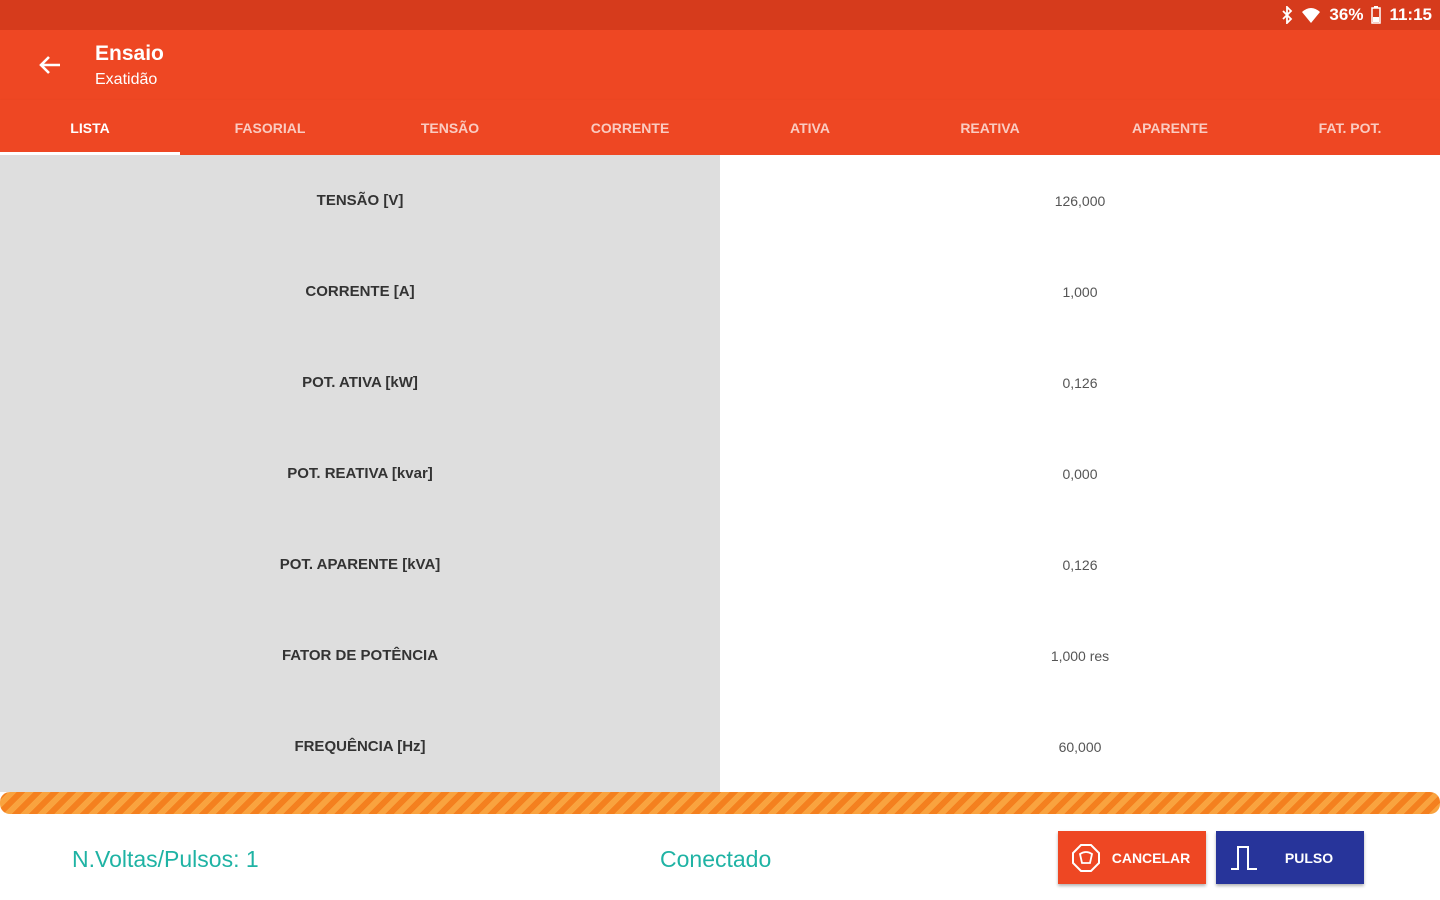 This screenshot has width=1440, height=900. I want to click on cancel-label: CANCELAR, so click(1151, 857).